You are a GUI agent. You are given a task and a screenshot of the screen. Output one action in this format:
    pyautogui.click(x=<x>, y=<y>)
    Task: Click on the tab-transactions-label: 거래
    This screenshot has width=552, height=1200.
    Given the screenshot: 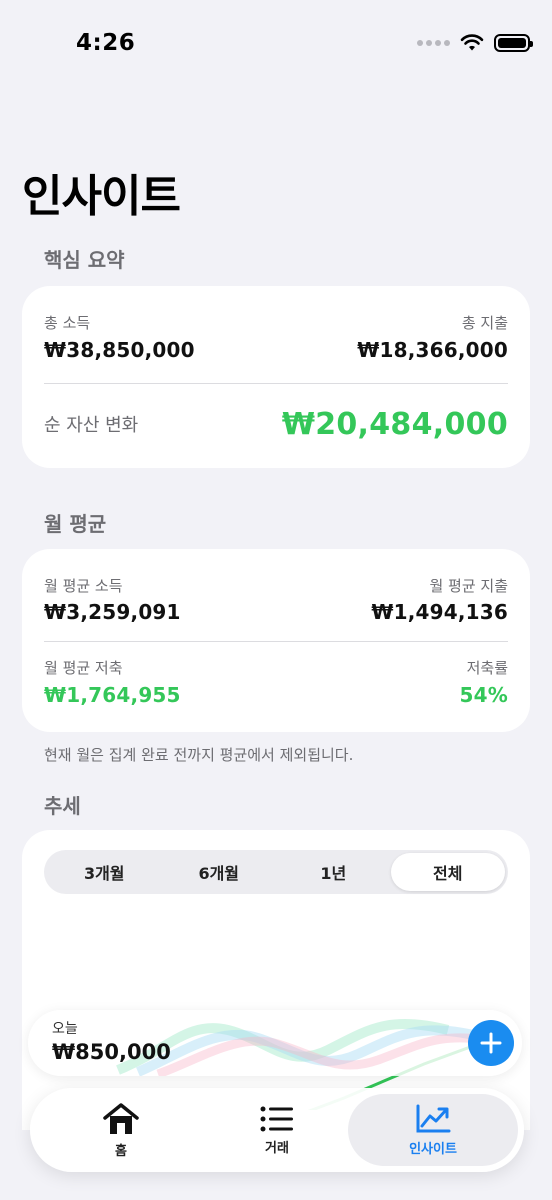 What is the action you would take?
    pyautogui.click(x=277, y=1148)
    